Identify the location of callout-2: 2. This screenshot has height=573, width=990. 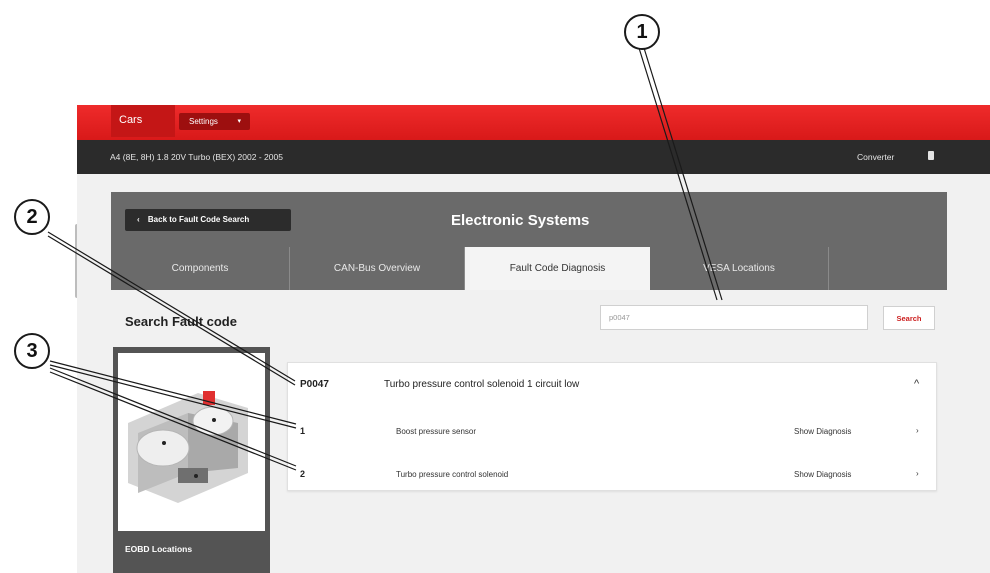
(32, 217).